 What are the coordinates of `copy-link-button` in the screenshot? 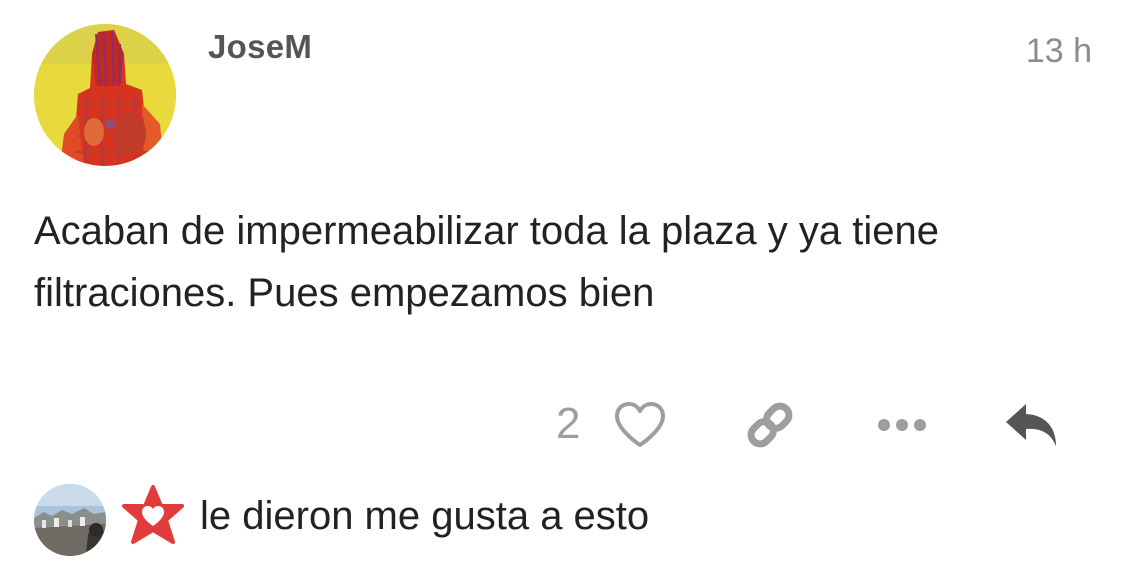 It's located at (770, 425).